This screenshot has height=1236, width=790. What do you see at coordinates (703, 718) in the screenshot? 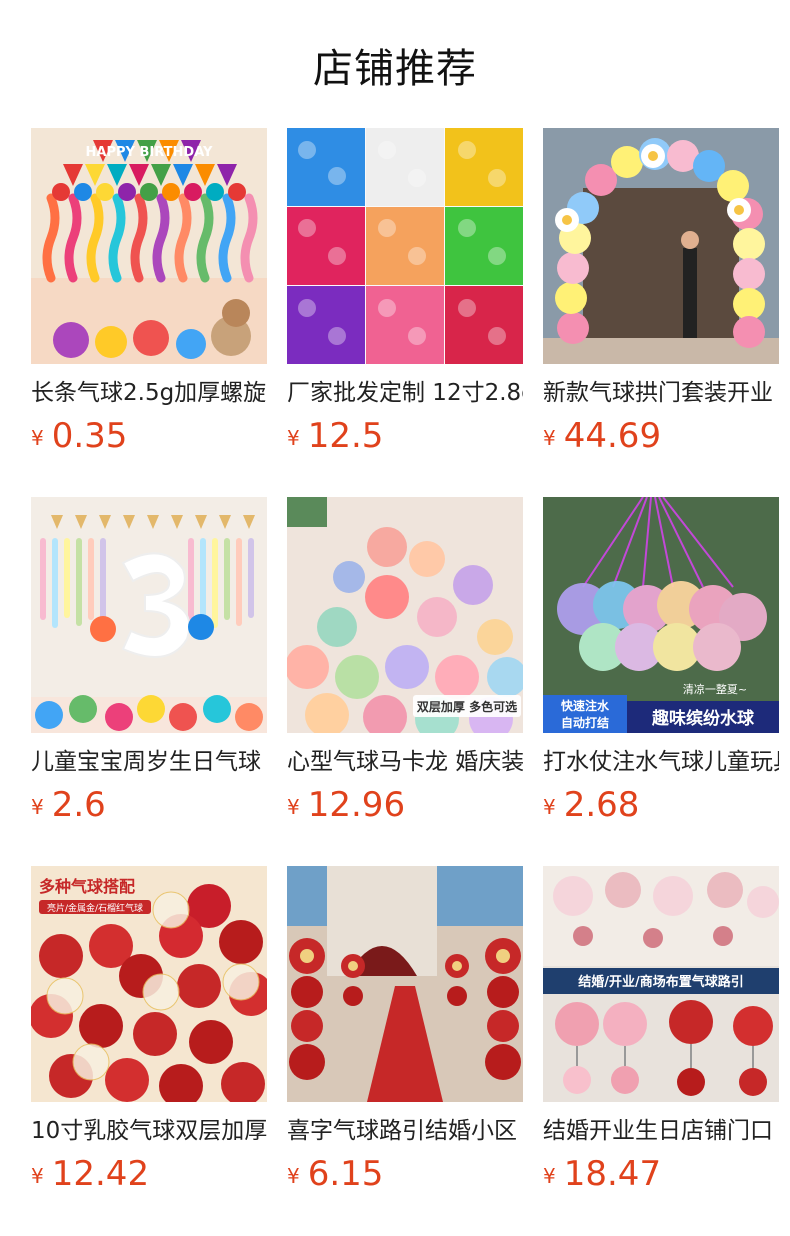
I see `svg-text: 趣味缤纷水球` at bounding box center [703, 718].